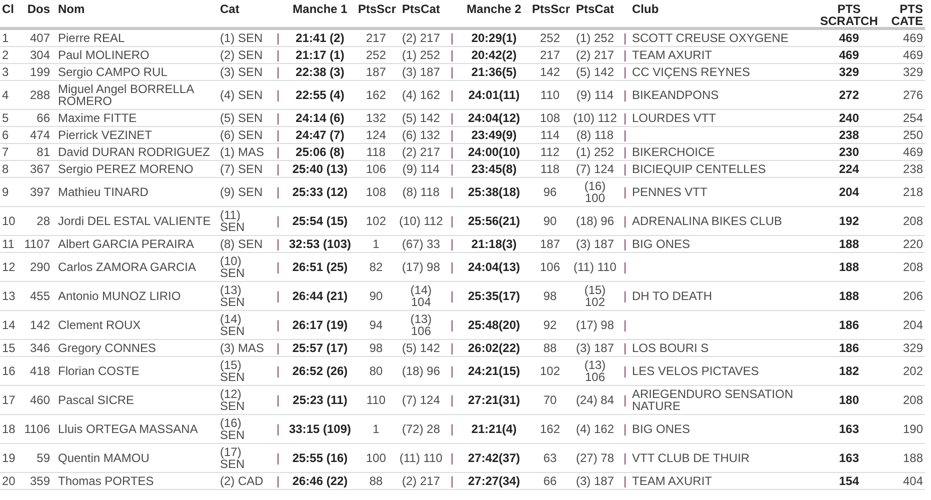 Image resolution: width=931 pixels, height=500 pixels. What do you see at coordinates (550, 458) in the screenshot?
I see `scratch-points: 63` at bounding box center [550, 458].